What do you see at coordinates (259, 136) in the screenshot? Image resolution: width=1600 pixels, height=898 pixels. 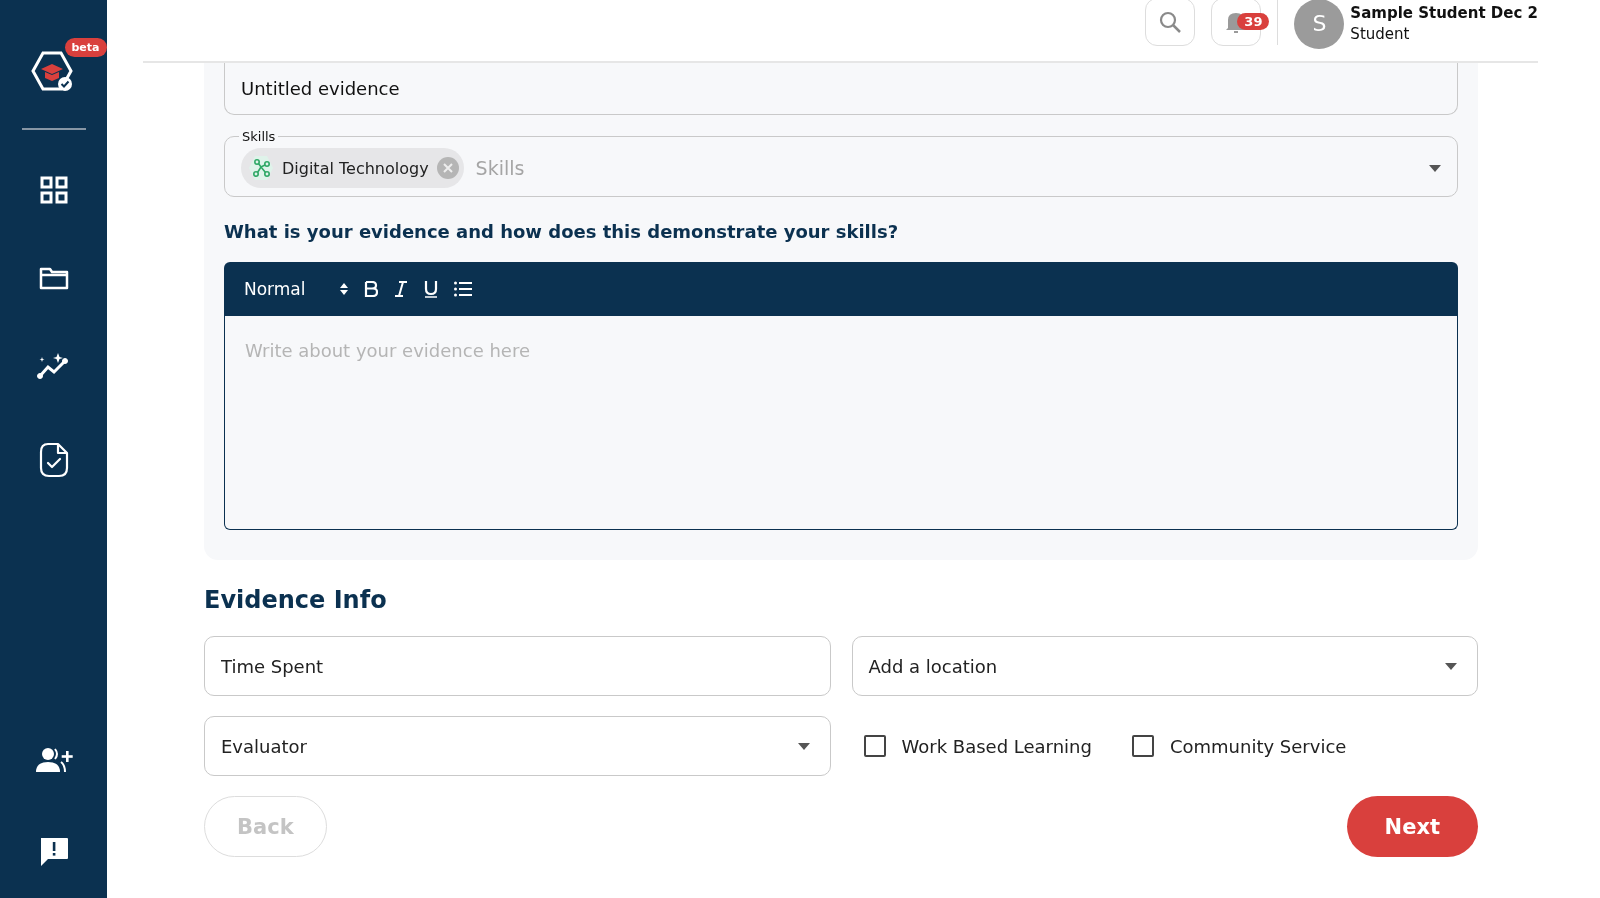 I see `skills-label: Skills` at bounding box center [259, 136].